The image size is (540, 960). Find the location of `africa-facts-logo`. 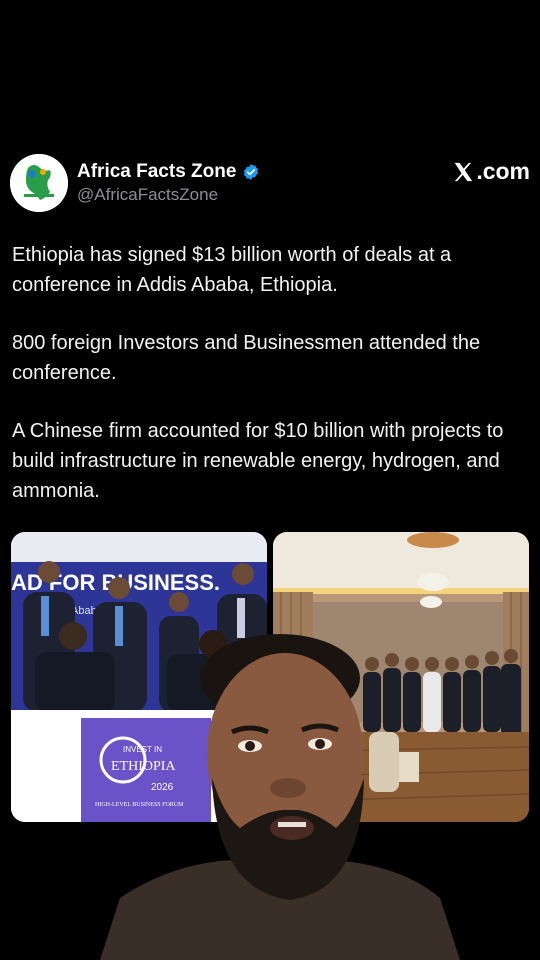

africa-facts-logo is located at coordinates (39, 183).